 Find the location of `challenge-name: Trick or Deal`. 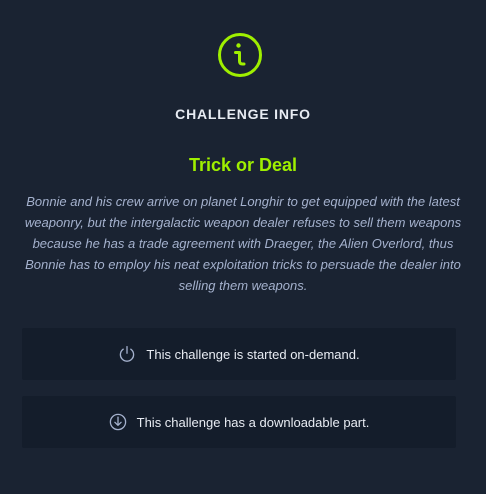

challenge-name: Trick or Deal is located at coordinates (243, 165).